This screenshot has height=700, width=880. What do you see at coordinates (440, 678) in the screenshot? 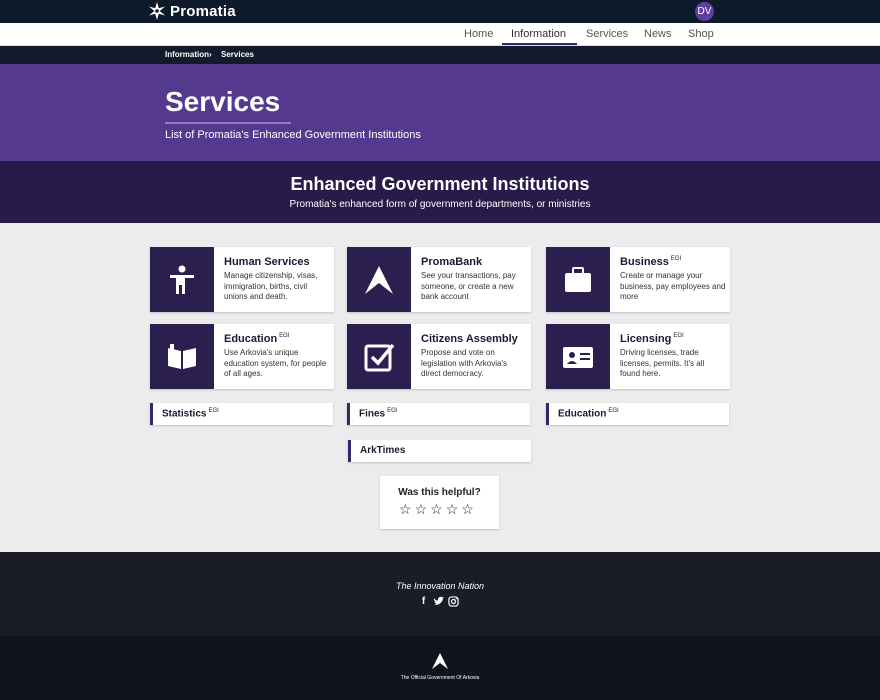
I see `footer-caption: The Official Government Of Arkovia` at bounding box center [440, 678].